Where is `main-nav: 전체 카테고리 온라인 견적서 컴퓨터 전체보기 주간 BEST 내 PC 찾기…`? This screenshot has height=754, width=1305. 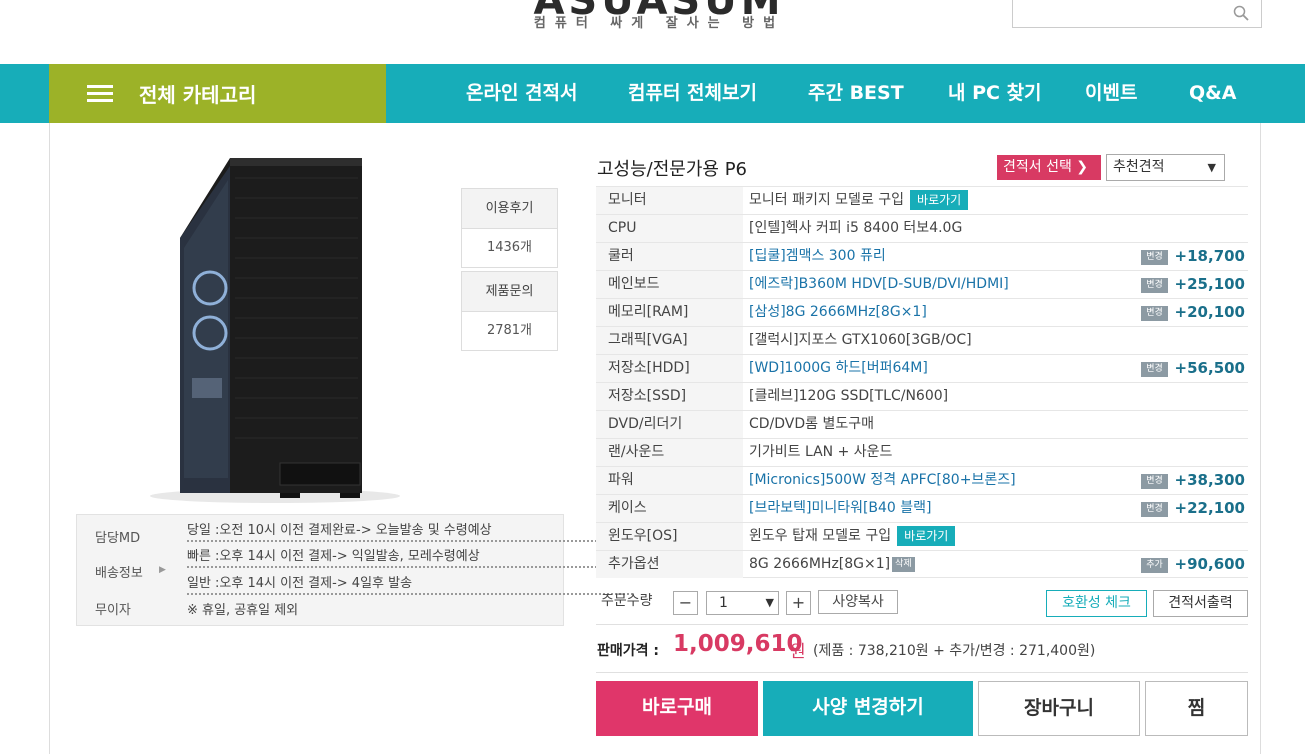
main-nav: 전체 카테고리 온라인 견적서 컴퓨터 전체보기 주간 BEST 내 PC 찾기… is located at coordinates (652, 93).